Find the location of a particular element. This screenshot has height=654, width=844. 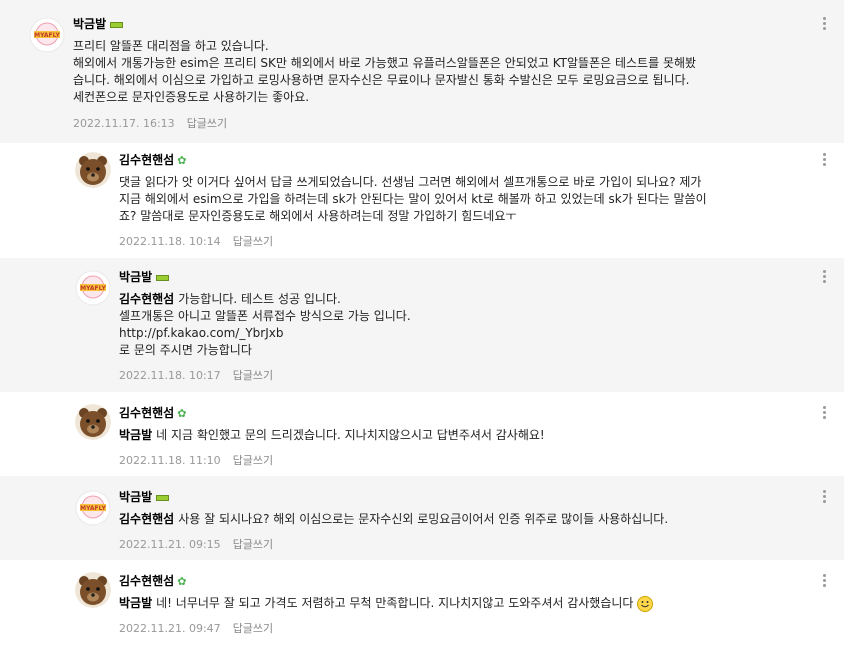

comment-line: 로 문의 주시면 가능합니다 is located at coordinates (185, 350).